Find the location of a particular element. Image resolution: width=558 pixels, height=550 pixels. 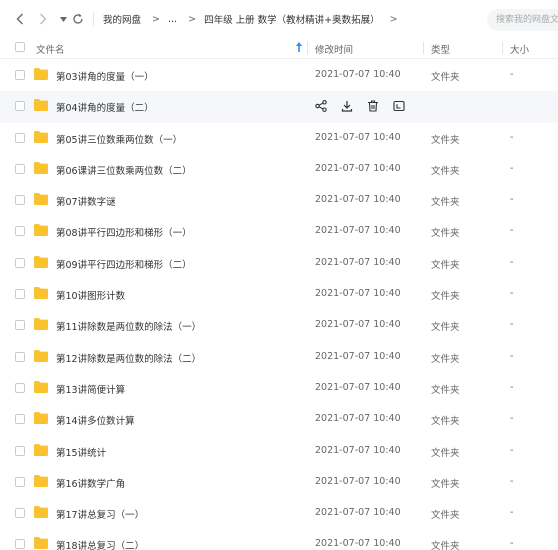

breadcrumb-current-folder: 四年级 上册 数学（教材精讲+奥数拓展） is located at coordinates (292, 19).